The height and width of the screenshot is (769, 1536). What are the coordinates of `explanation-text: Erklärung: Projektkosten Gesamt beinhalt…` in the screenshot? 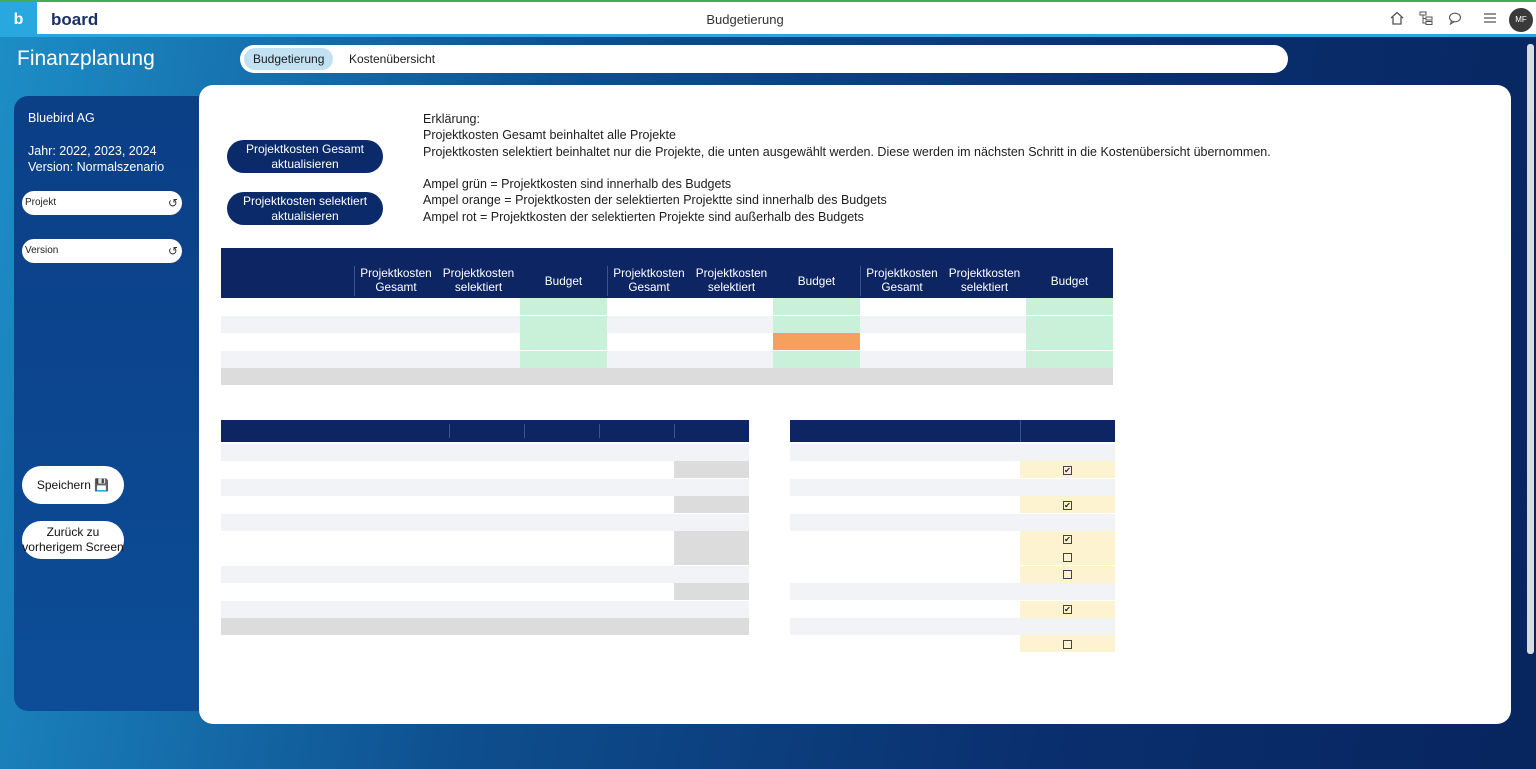 It's located at (847, 168).